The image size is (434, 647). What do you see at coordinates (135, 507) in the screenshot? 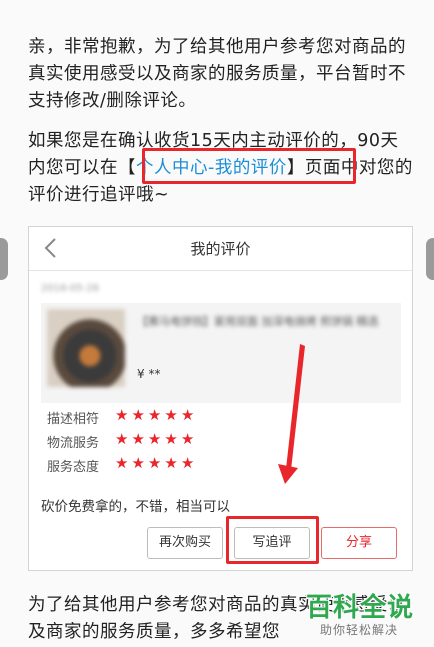
I see `review-comment: 砍价免费拿的，不错，相当可以` at bounding box center [135, 507].